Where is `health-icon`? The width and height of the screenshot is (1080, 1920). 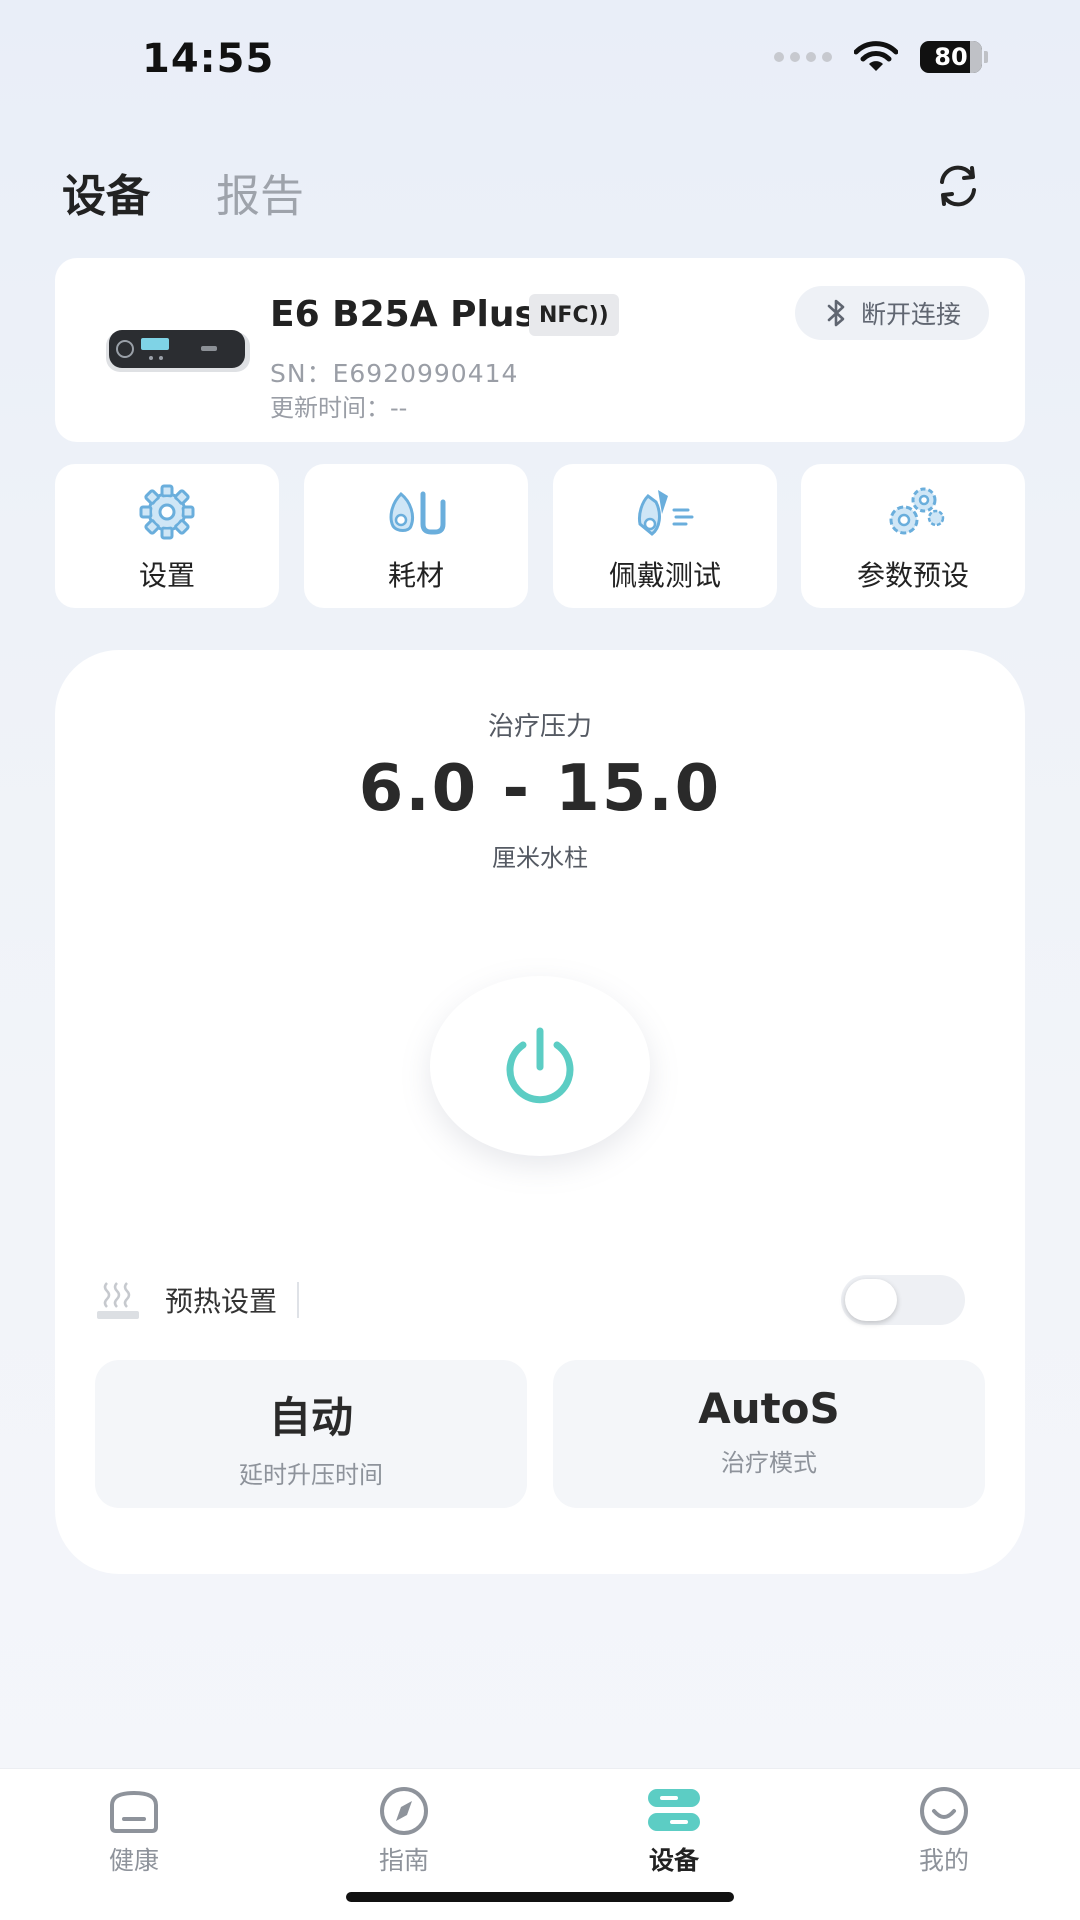 health-icon is located at coordinates (134, 1811).